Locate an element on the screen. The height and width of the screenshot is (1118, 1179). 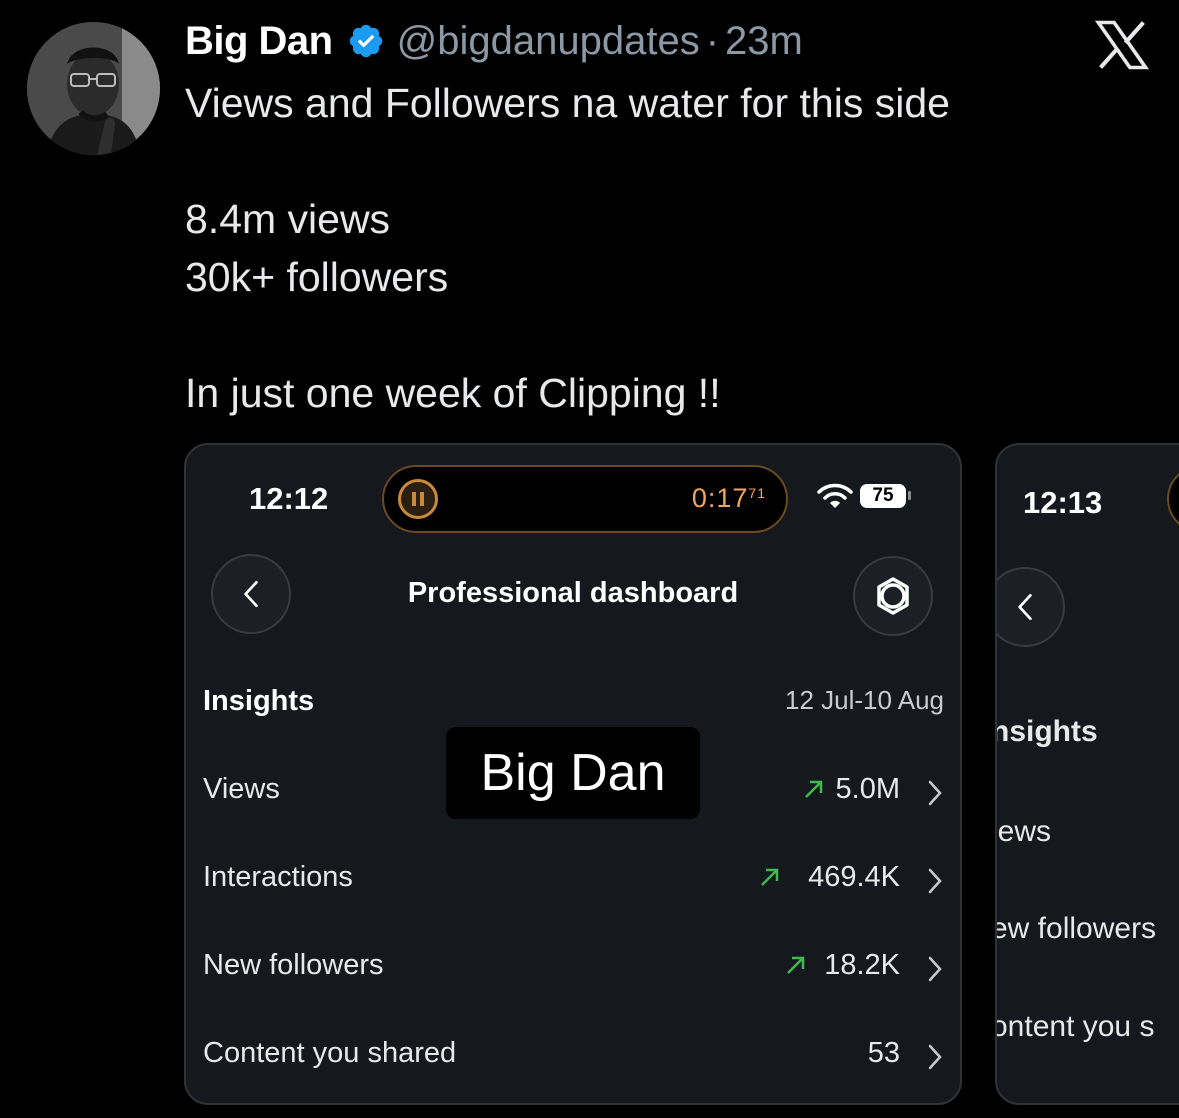
row-label: ontent you s is located at coordinates (1075, 1026).